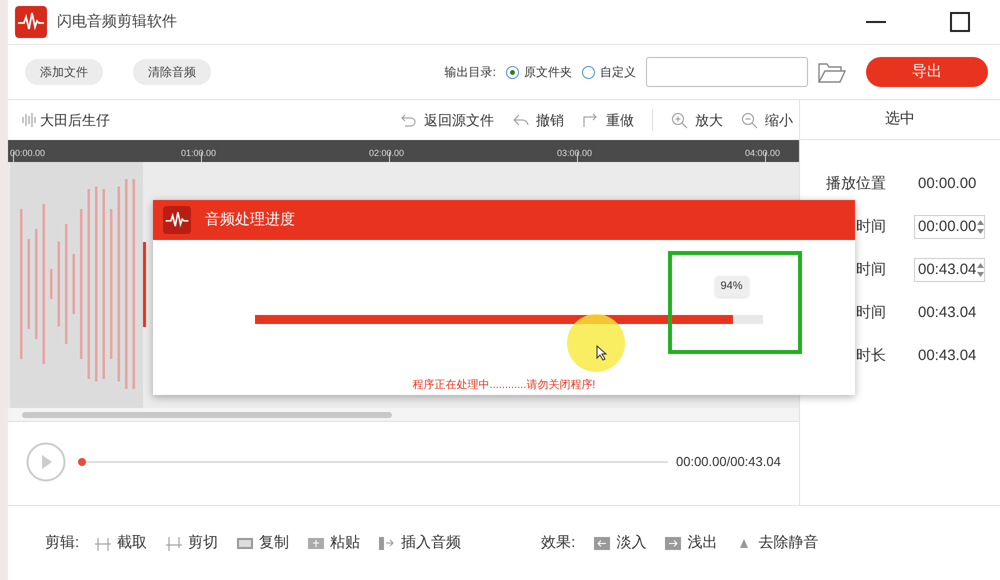 The width and height of the screenshot is (1000, 580). What do you see at coordinates (927, 72) in the screenshot?
I see `export-button: 导出` at bounding box center [927, 72].